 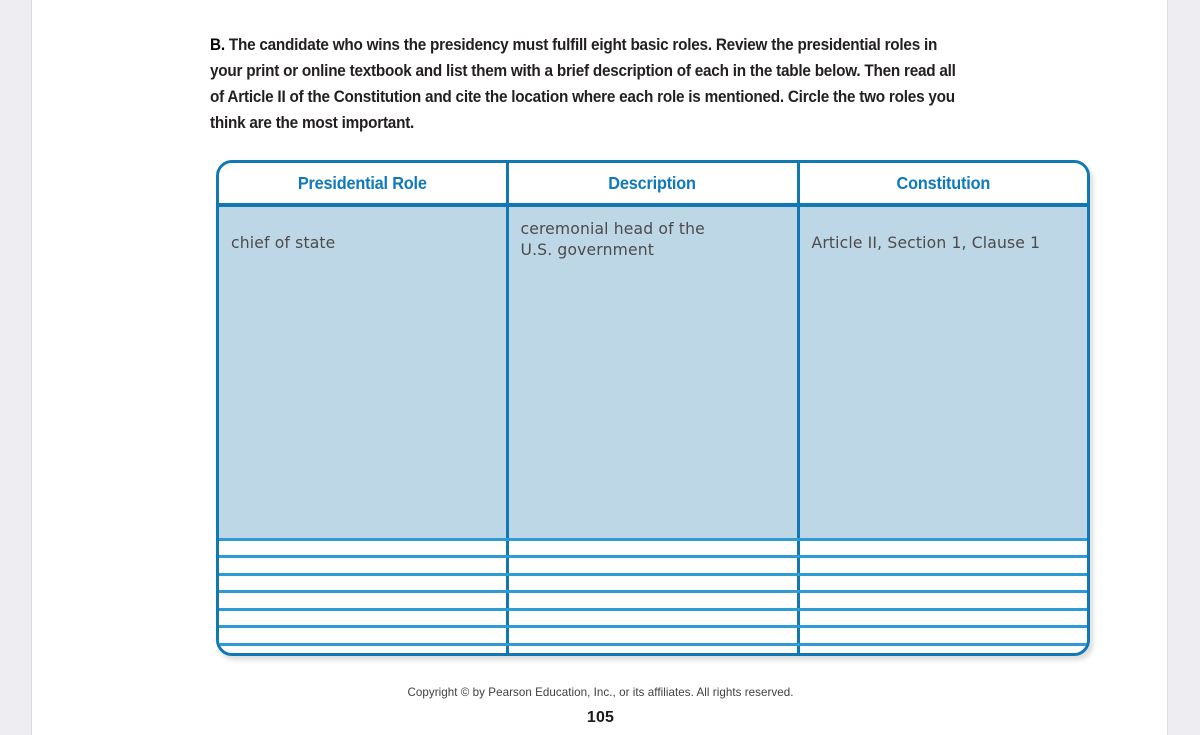 I want to click on column-header-description: Description, so click(x=653, y=185).